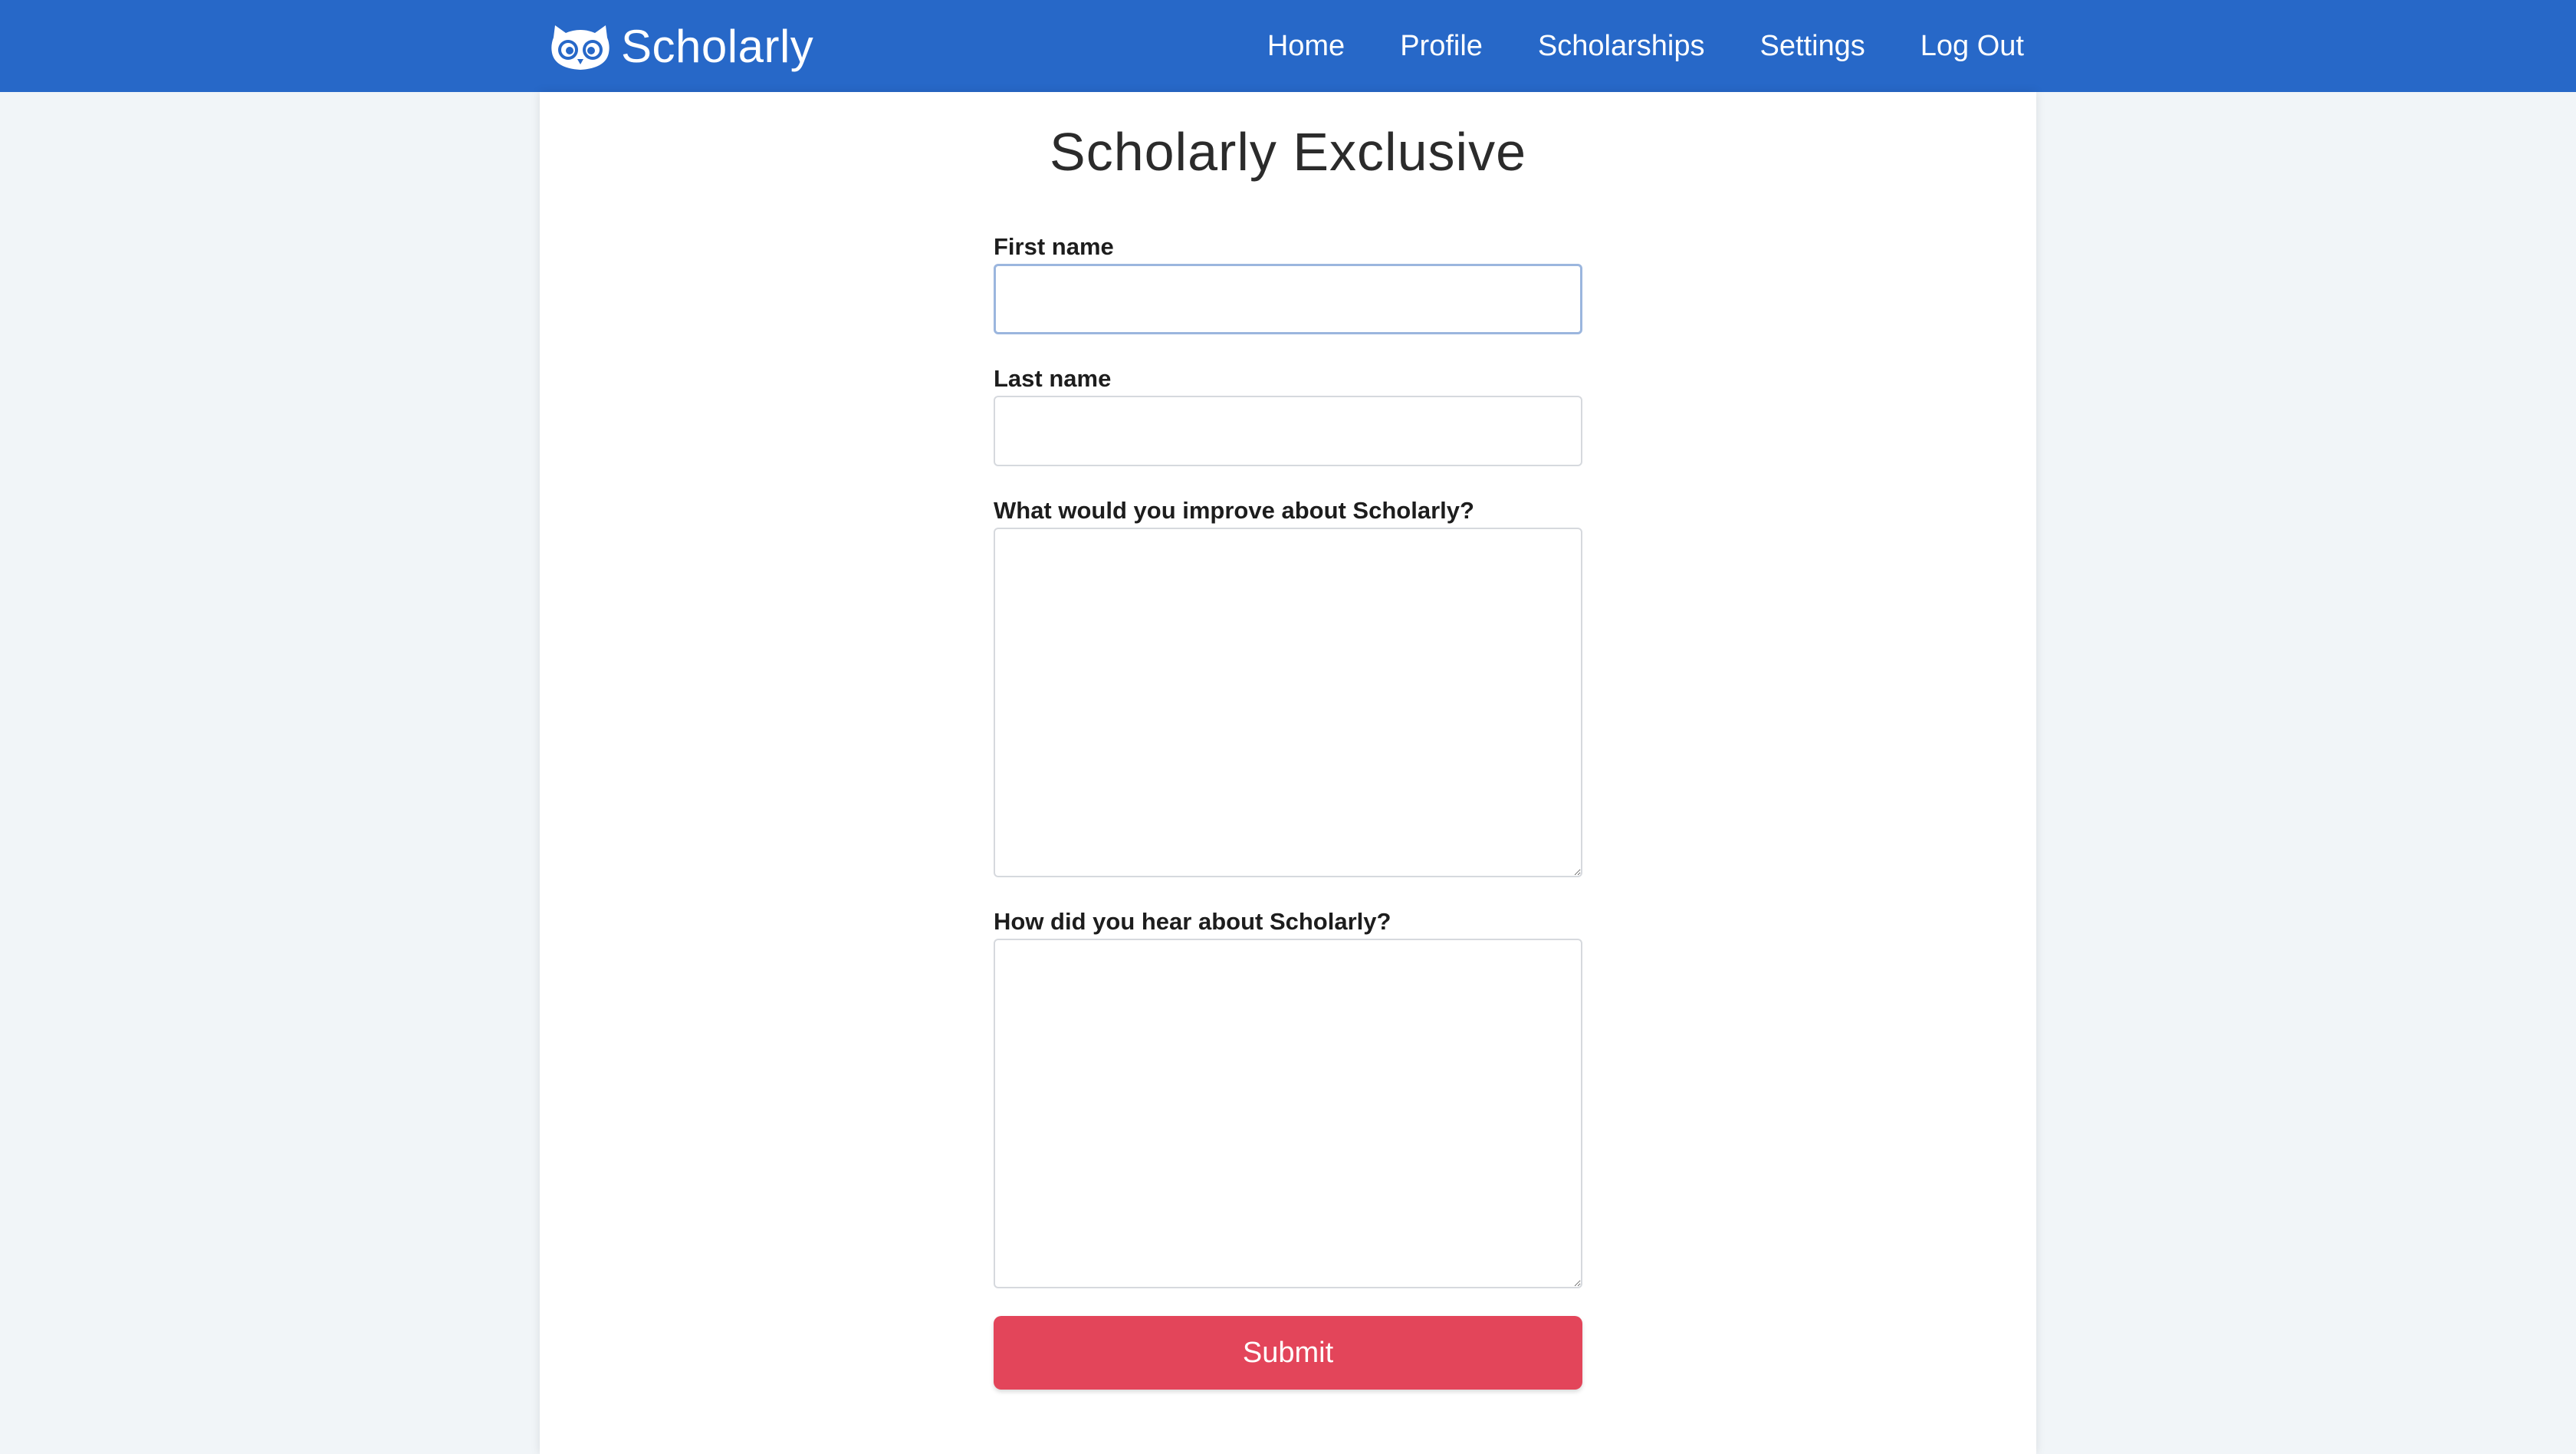 This screenshot has width=2576, height=1454. I want to click on improve-label: What would you improve about Scholarly?, so click(1234, 510).